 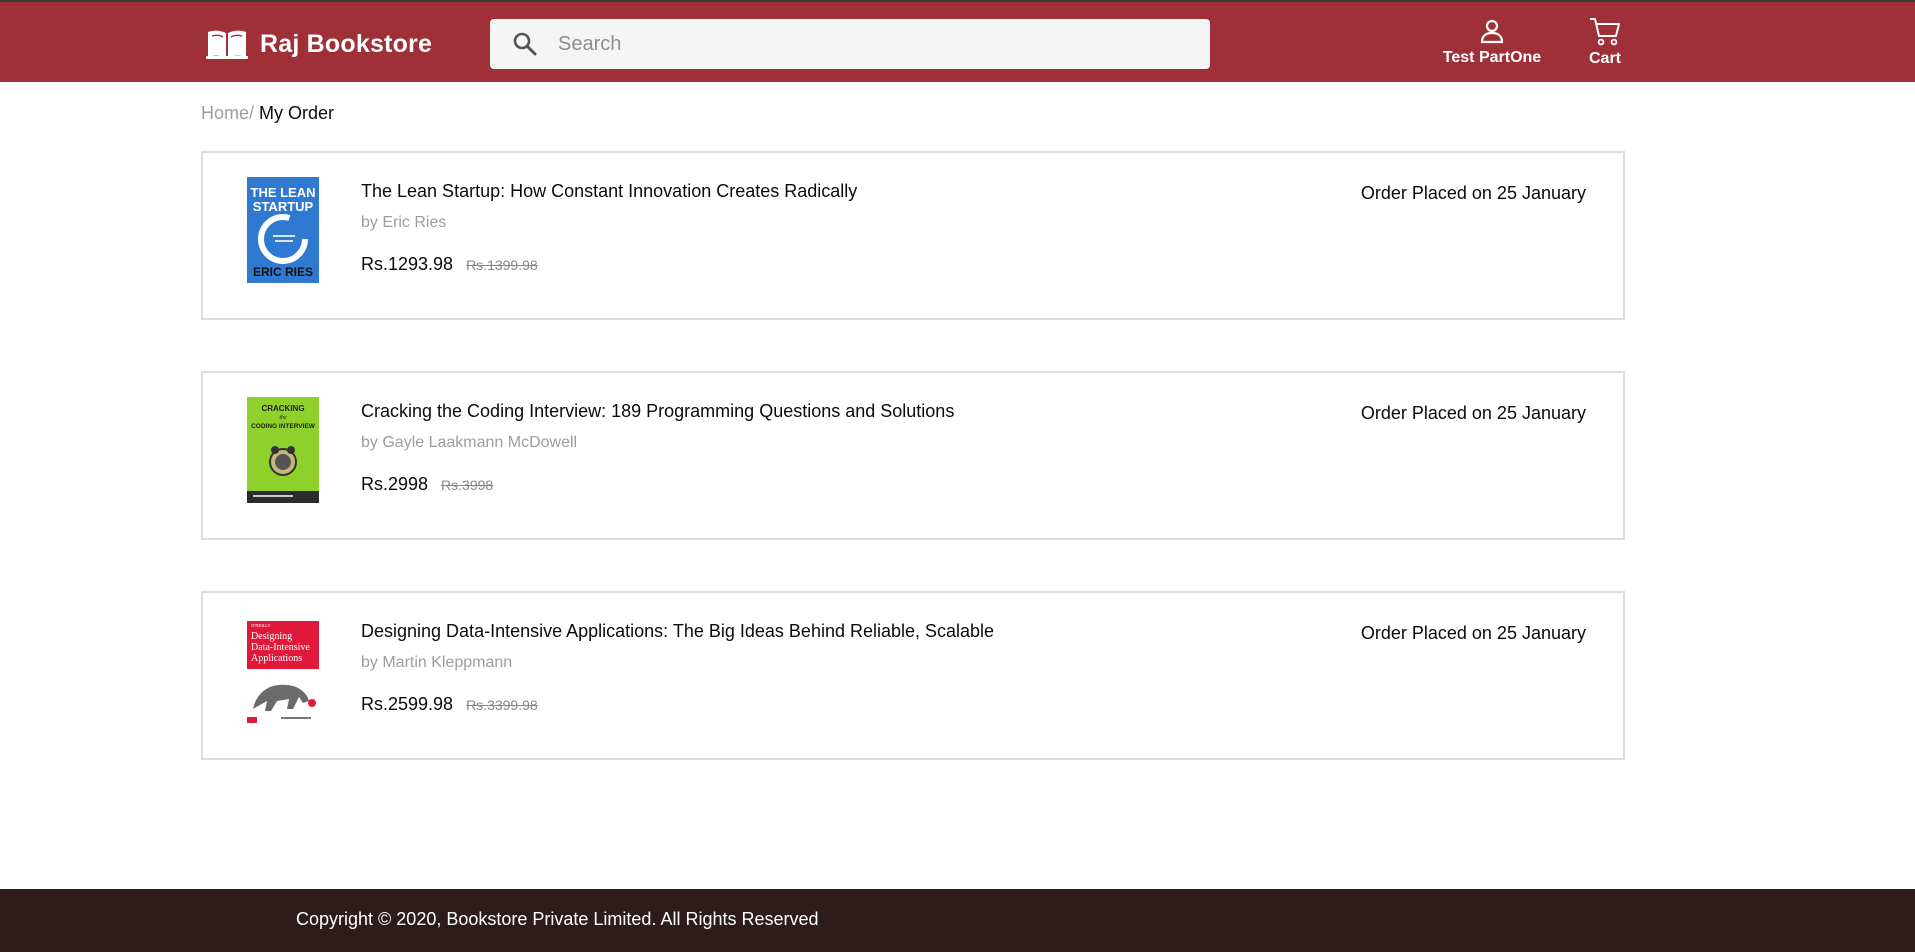 I want to click on book-price: Rs.2998, so click(x=395, y=484).